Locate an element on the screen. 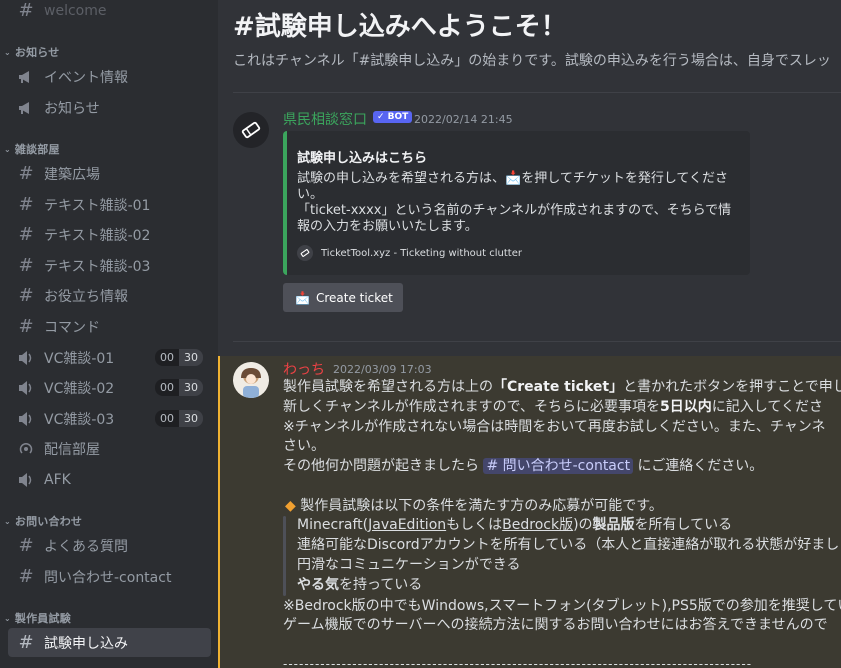 Image resolution: width=841 pixels, height=668 pixels. channel-label: welcome is located at coordinates (75, 10).